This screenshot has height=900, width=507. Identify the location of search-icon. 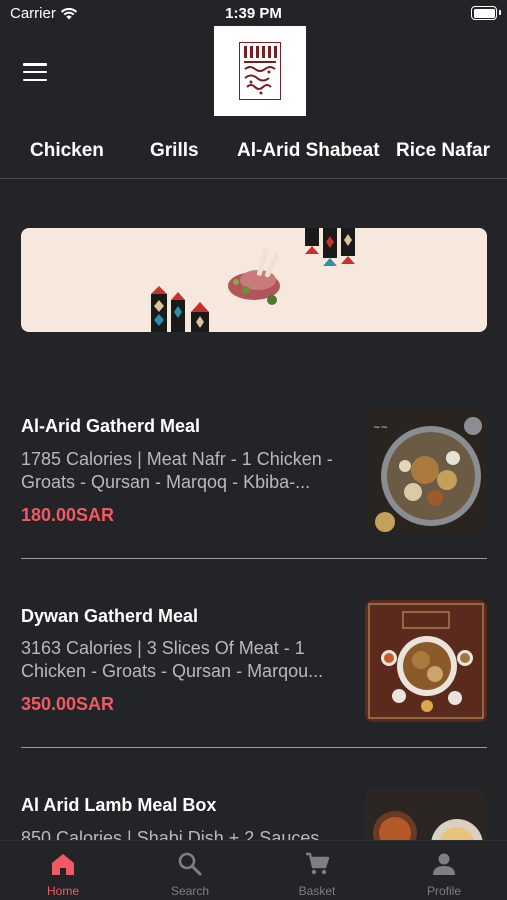
(190, 864).